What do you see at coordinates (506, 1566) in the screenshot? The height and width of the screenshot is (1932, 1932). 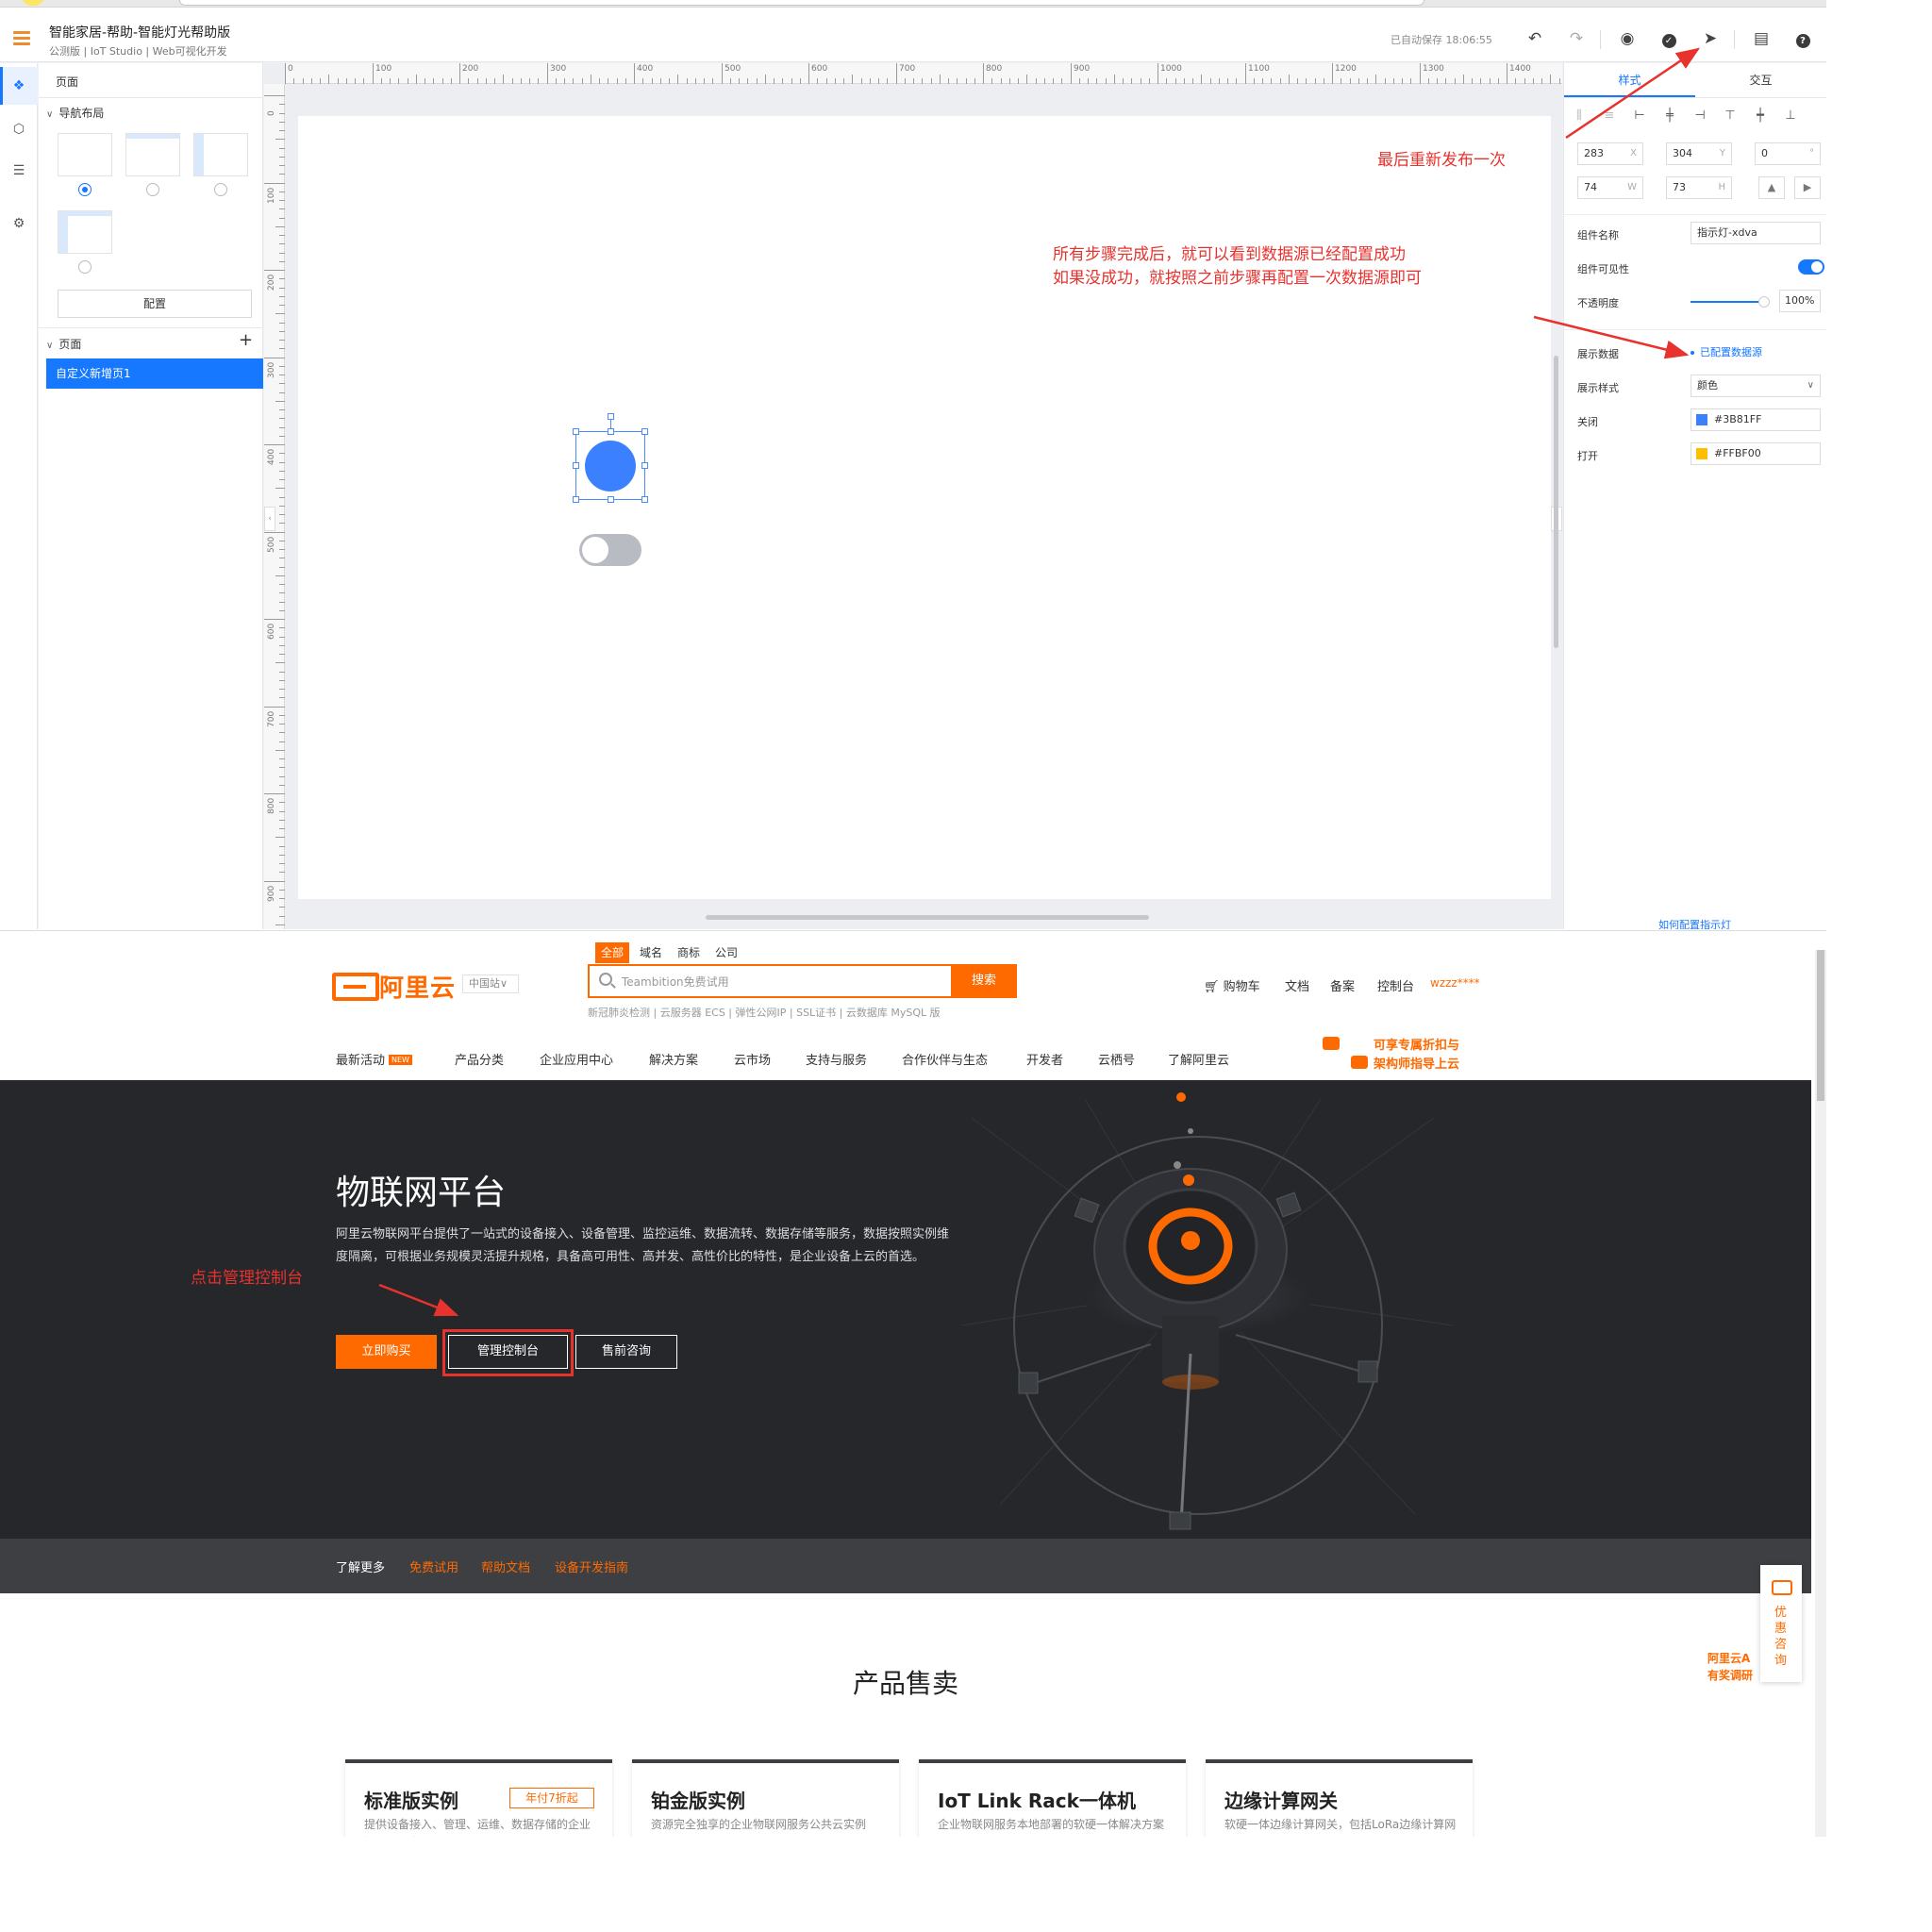 I see `help-docs-link: 帮助文档` at bounding box center [506, 1566].